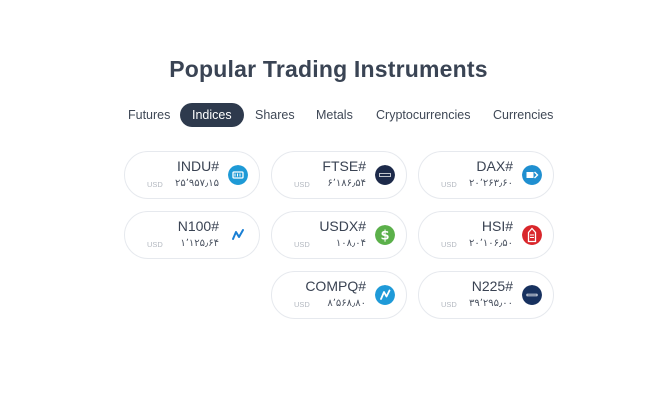 This screenshot has width=657, height=413. What do you see at coordinates (196, 183) in the screenshot?
I see `instrument-price: ۲۵٬۹۵۷٫۱۵` at bounding box center [196, 183].